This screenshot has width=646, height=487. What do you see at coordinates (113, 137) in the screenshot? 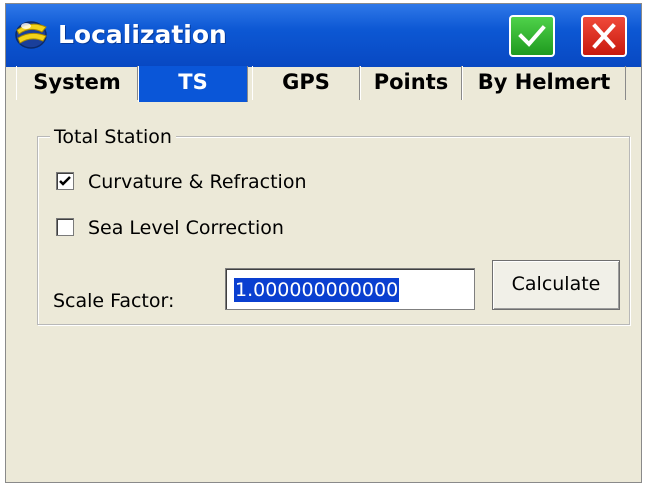
I see `group-legend: Total Station` at bounding box center [113, 137].